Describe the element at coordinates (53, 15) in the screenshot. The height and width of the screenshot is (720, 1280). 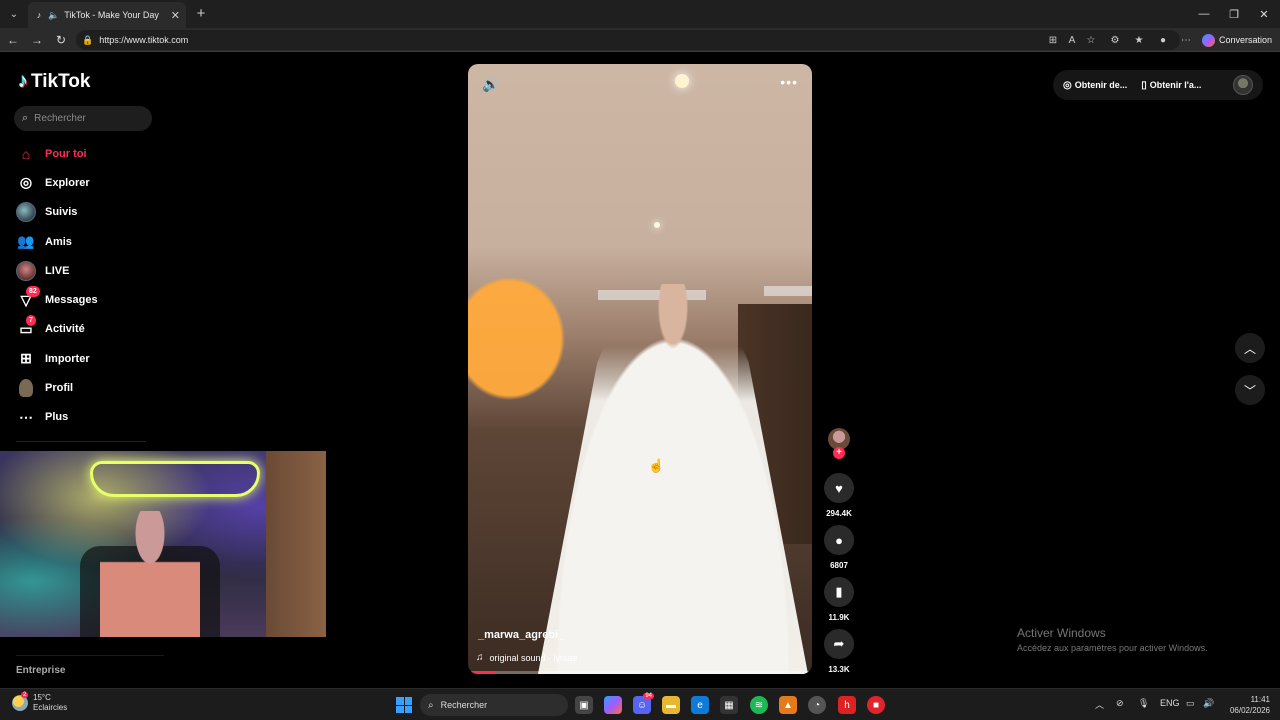
I see `speaker-icon: 🔈` at that location.